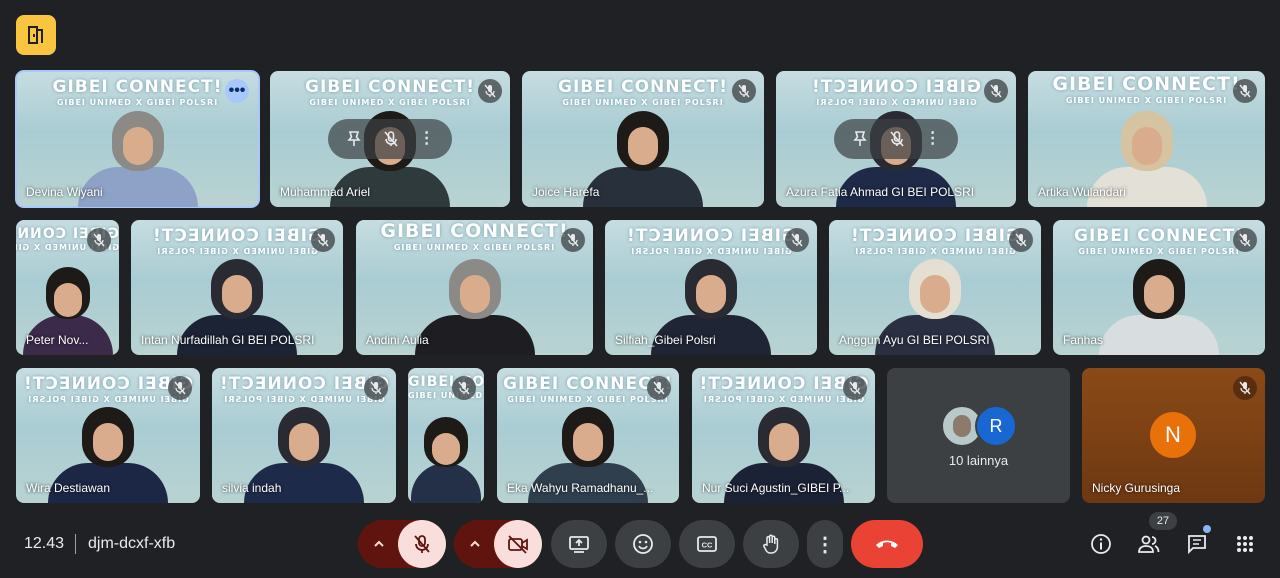 The image size is (1280, 578). Describe the element at coordinates (1163, 521) in the screenshot. I see `participant-count-badge: 27` at that location.